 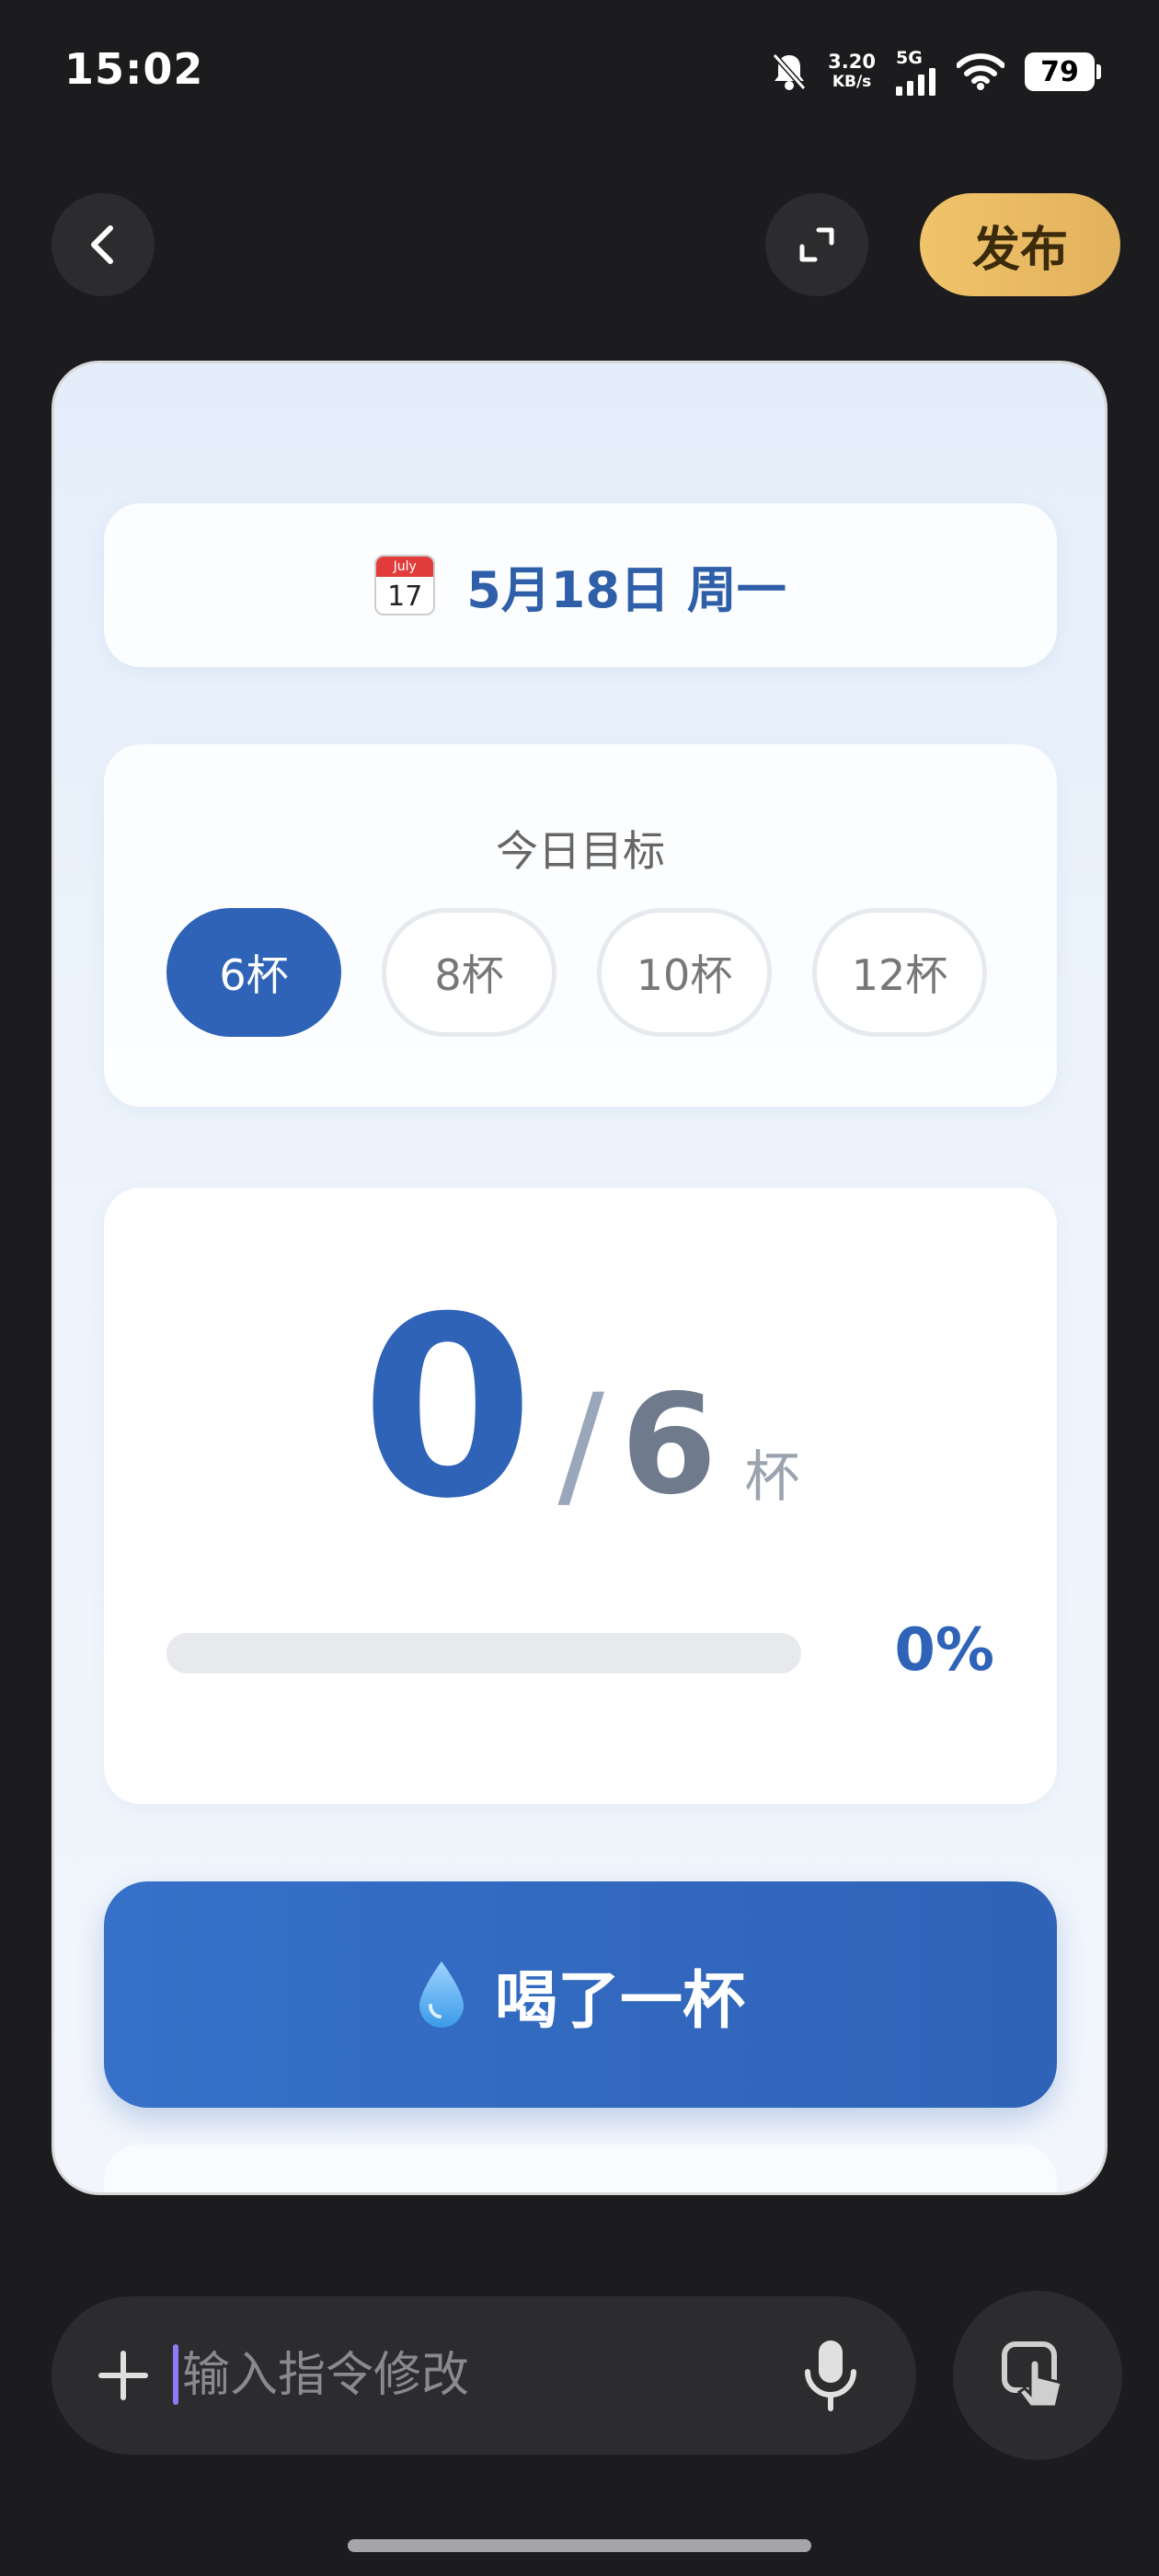 What do you see at coordinates (469, 972) in the screenshot?
I see `goal-option-8: 8杯` at bounding box center [469, 972].